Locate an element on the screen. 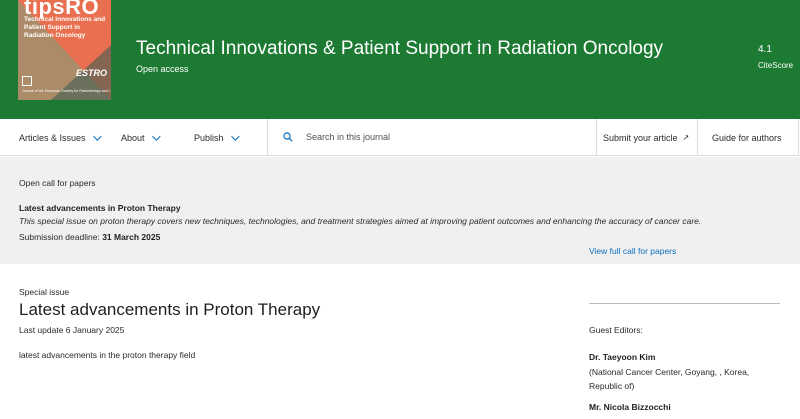 The image size is (800, 419). nav-publish-label: Publish is located at coordinates (209, 137).